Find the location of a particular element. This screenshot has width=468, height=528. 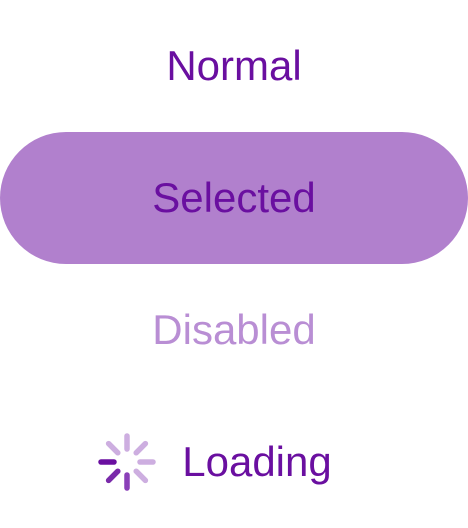

option-normal-label: Normal is located at coordinates (234, 65).